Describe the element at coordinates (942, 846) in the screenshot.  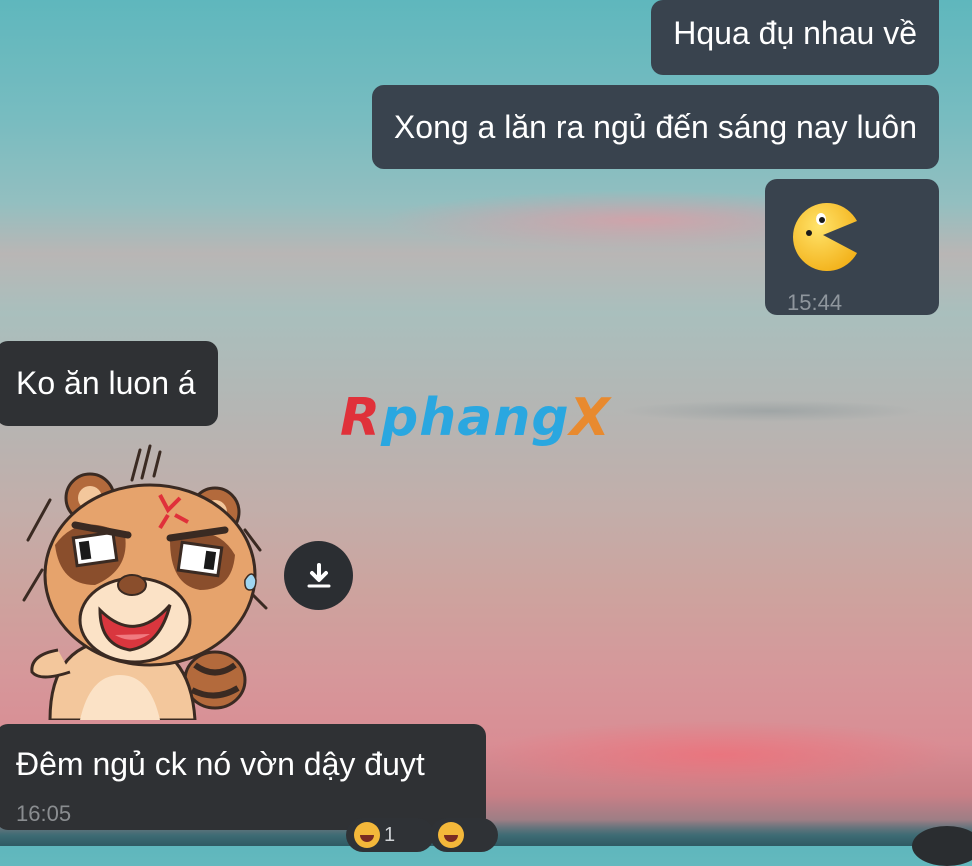
I see `scroll-button` at that location.